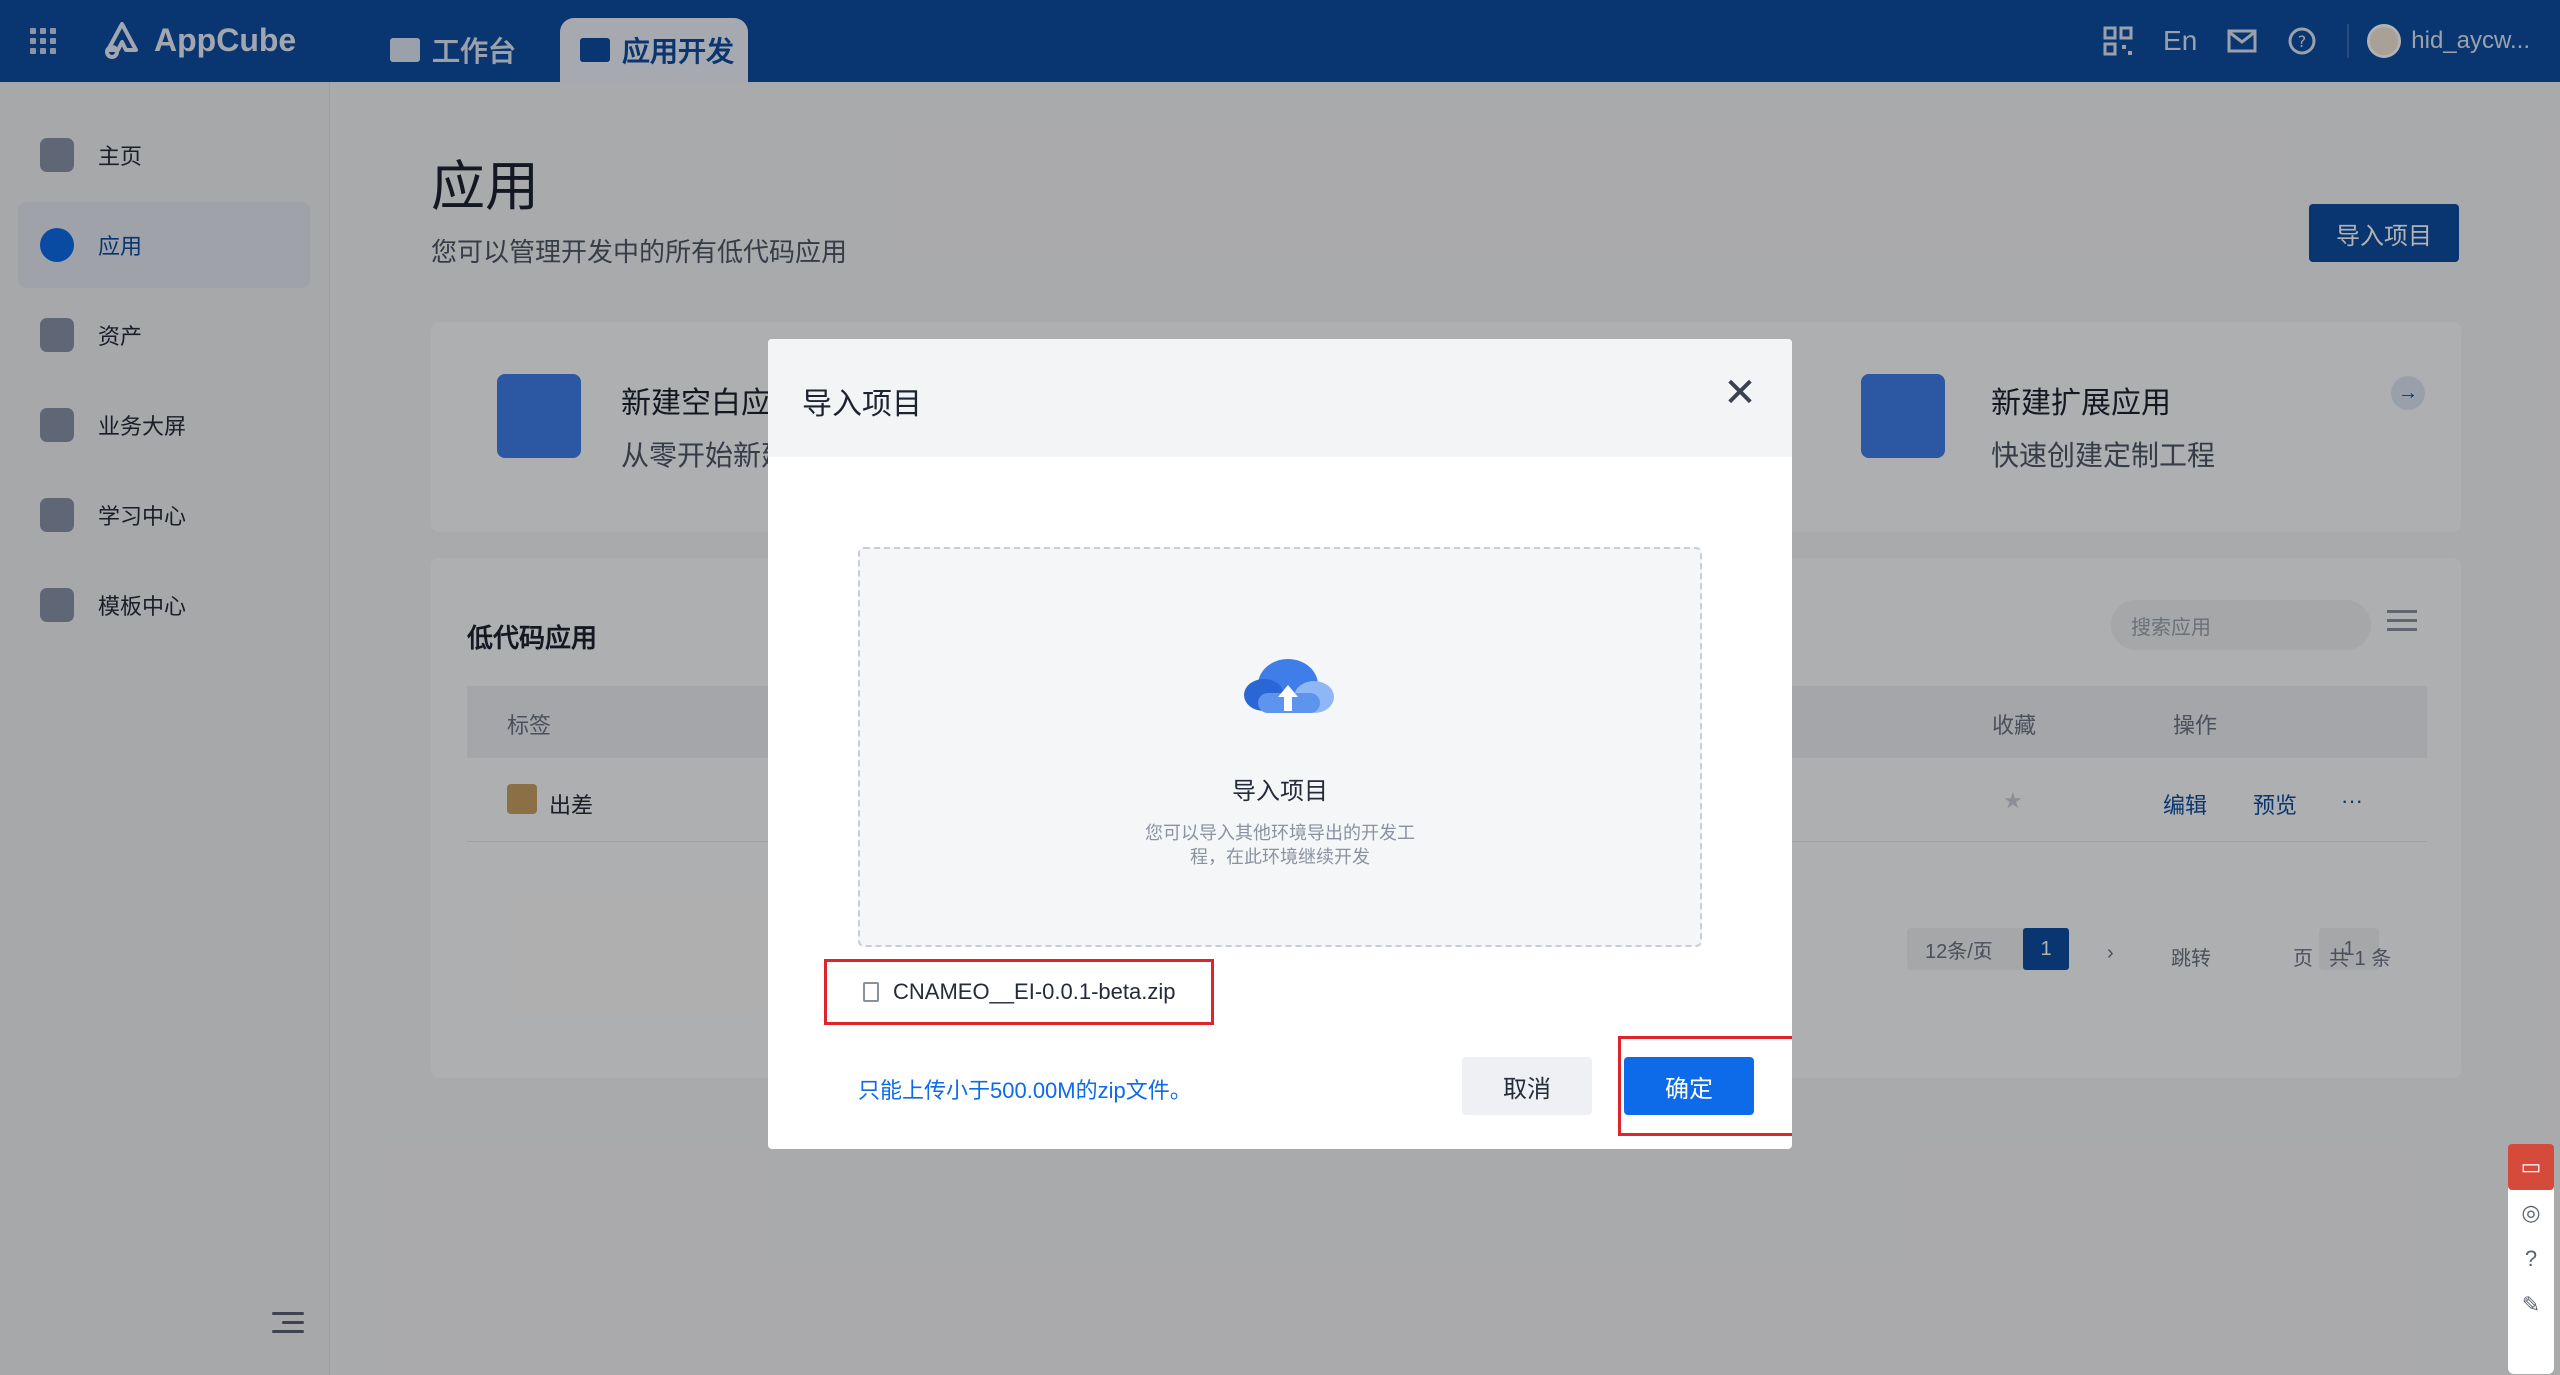 Image resolution: width=2560 pixels, height=1375 pixels. I want to click on headset-icon: ◎, so click(2531, 1213).